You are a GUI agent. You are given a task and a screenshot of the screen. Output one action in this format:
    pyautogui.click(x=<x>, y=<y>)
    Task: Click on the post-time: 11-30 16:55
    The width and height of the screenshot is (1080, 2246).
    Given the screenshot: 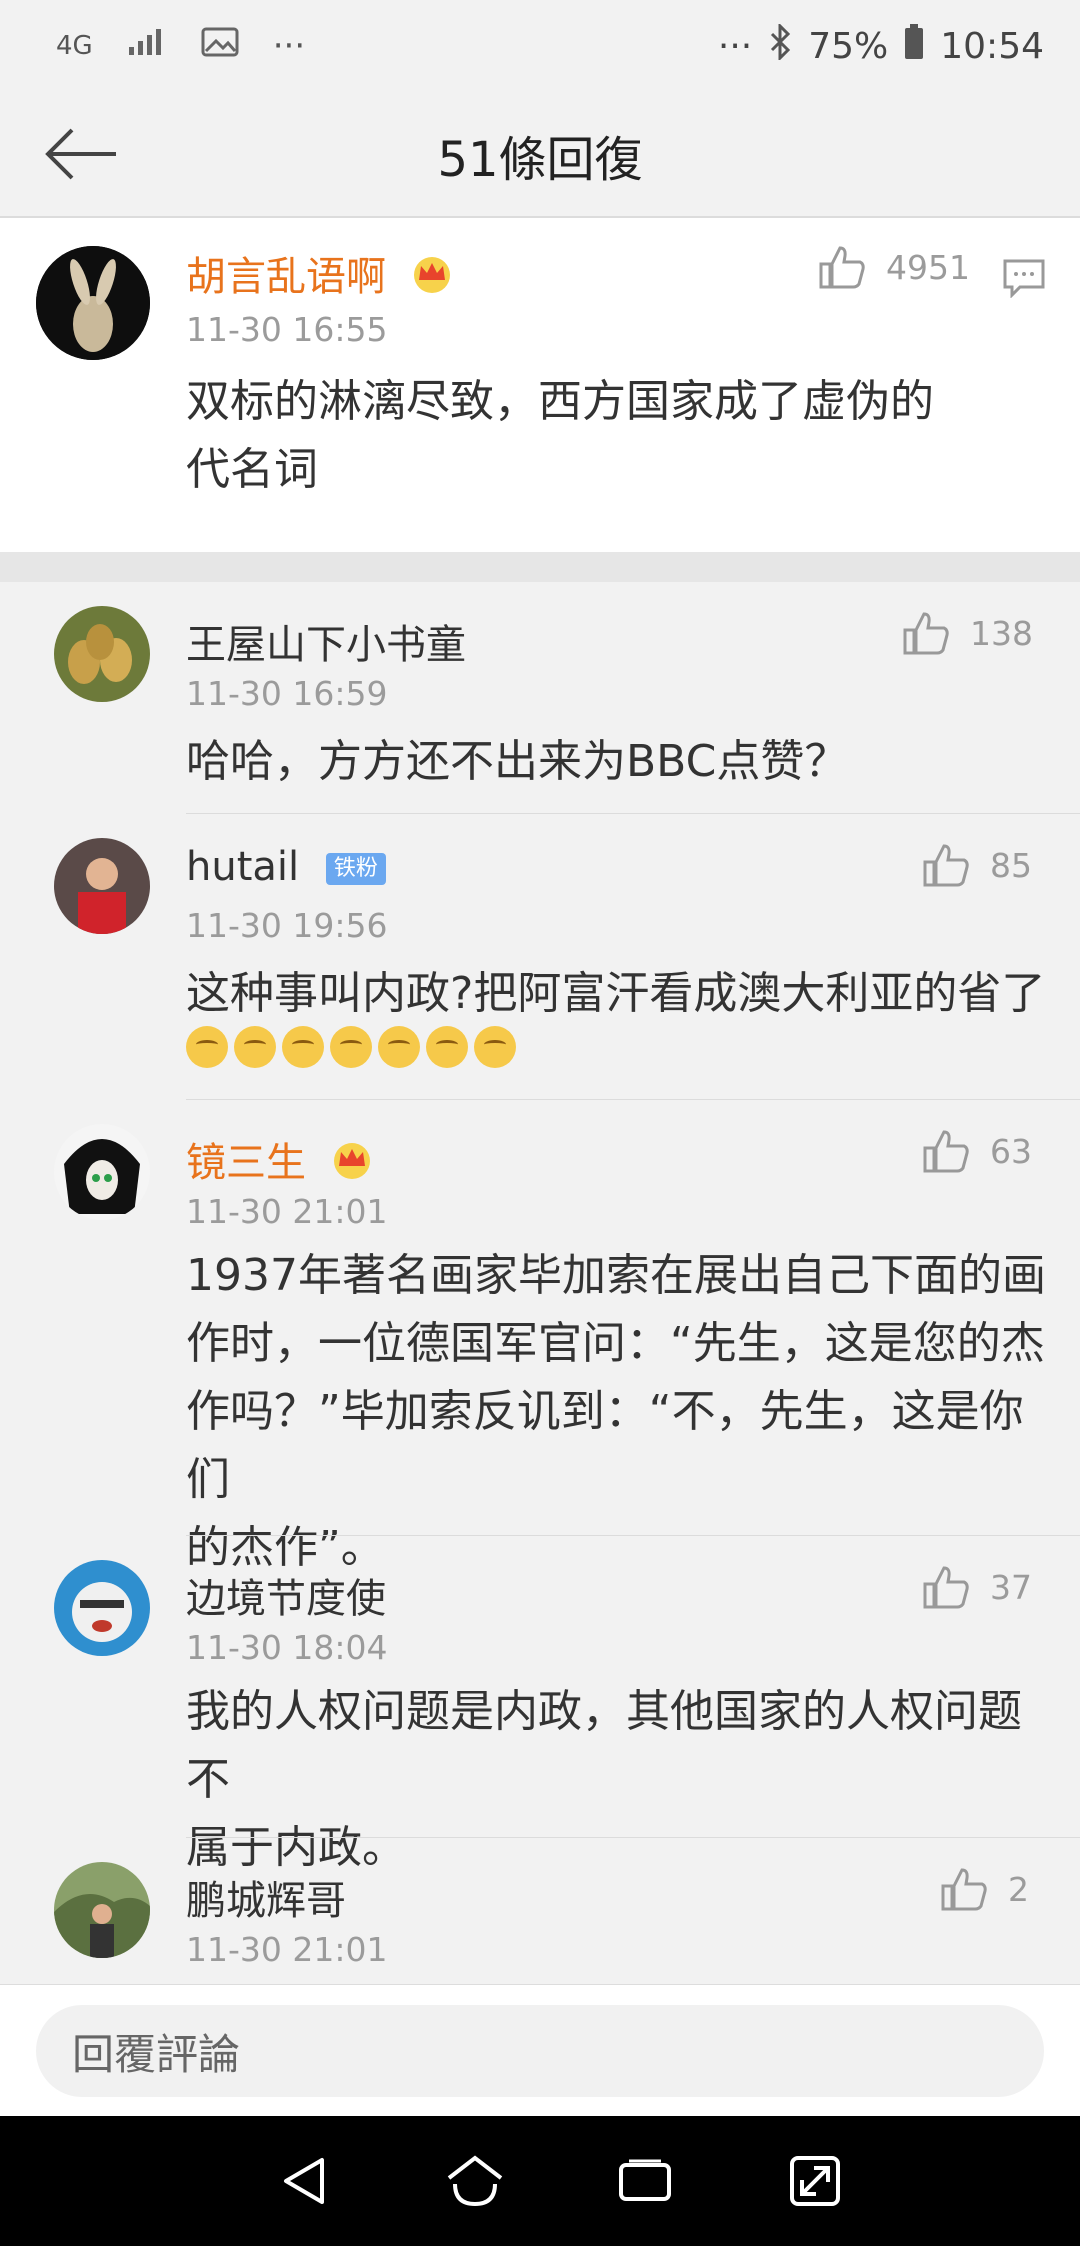 What is the action you would take?
    pyautogui.click(x=287, y=329)
    